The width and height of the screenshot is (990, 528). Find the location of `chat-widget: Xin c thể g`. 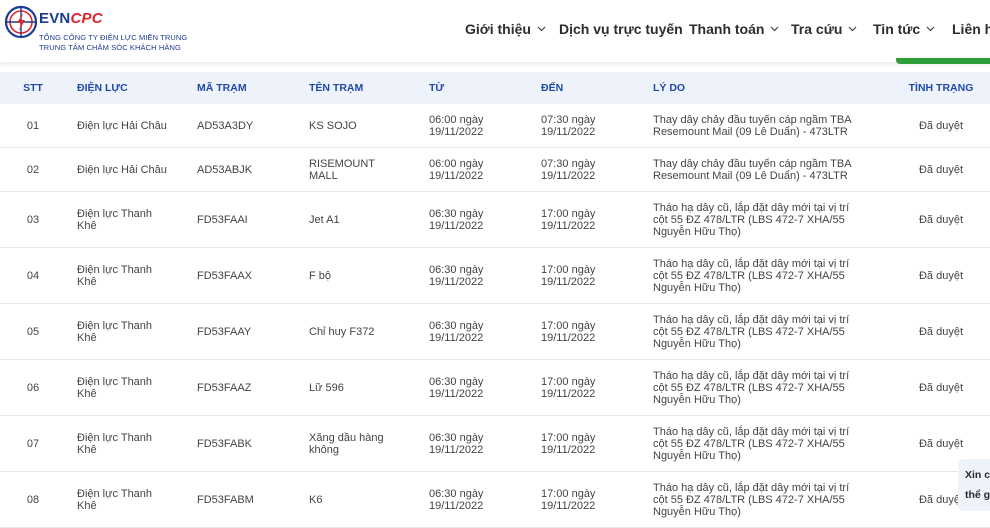

chat-widget: Xin c thể g is located at coordinates (974, 485).